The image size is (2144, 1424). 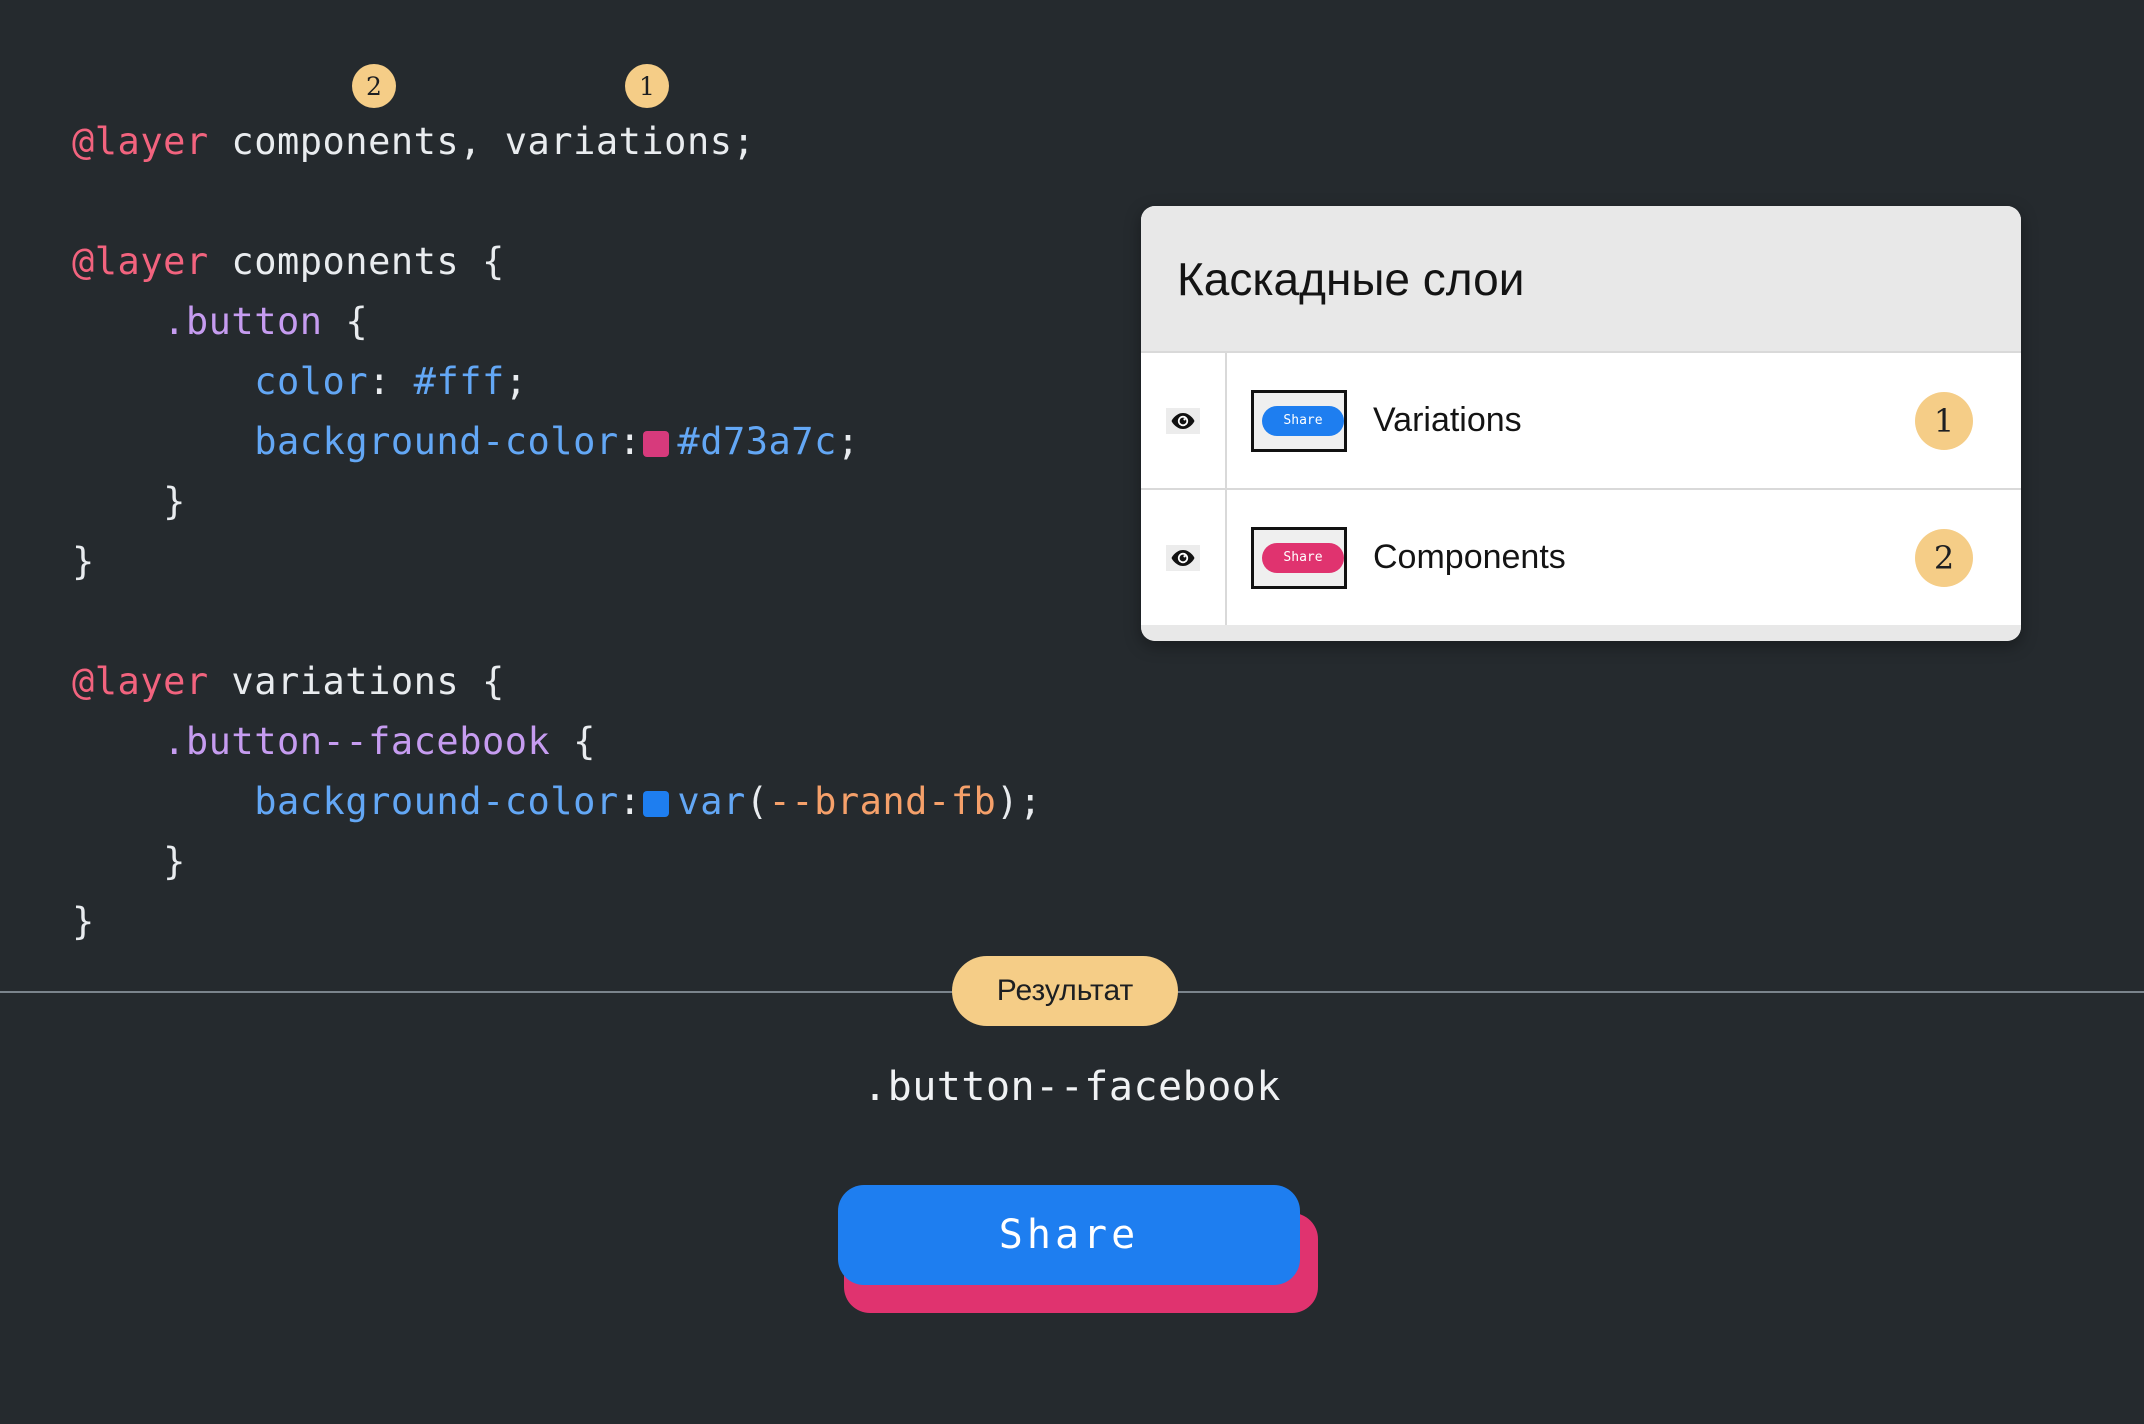 I want to click on code-line: color: #fff;, so click(x=557, y=382).